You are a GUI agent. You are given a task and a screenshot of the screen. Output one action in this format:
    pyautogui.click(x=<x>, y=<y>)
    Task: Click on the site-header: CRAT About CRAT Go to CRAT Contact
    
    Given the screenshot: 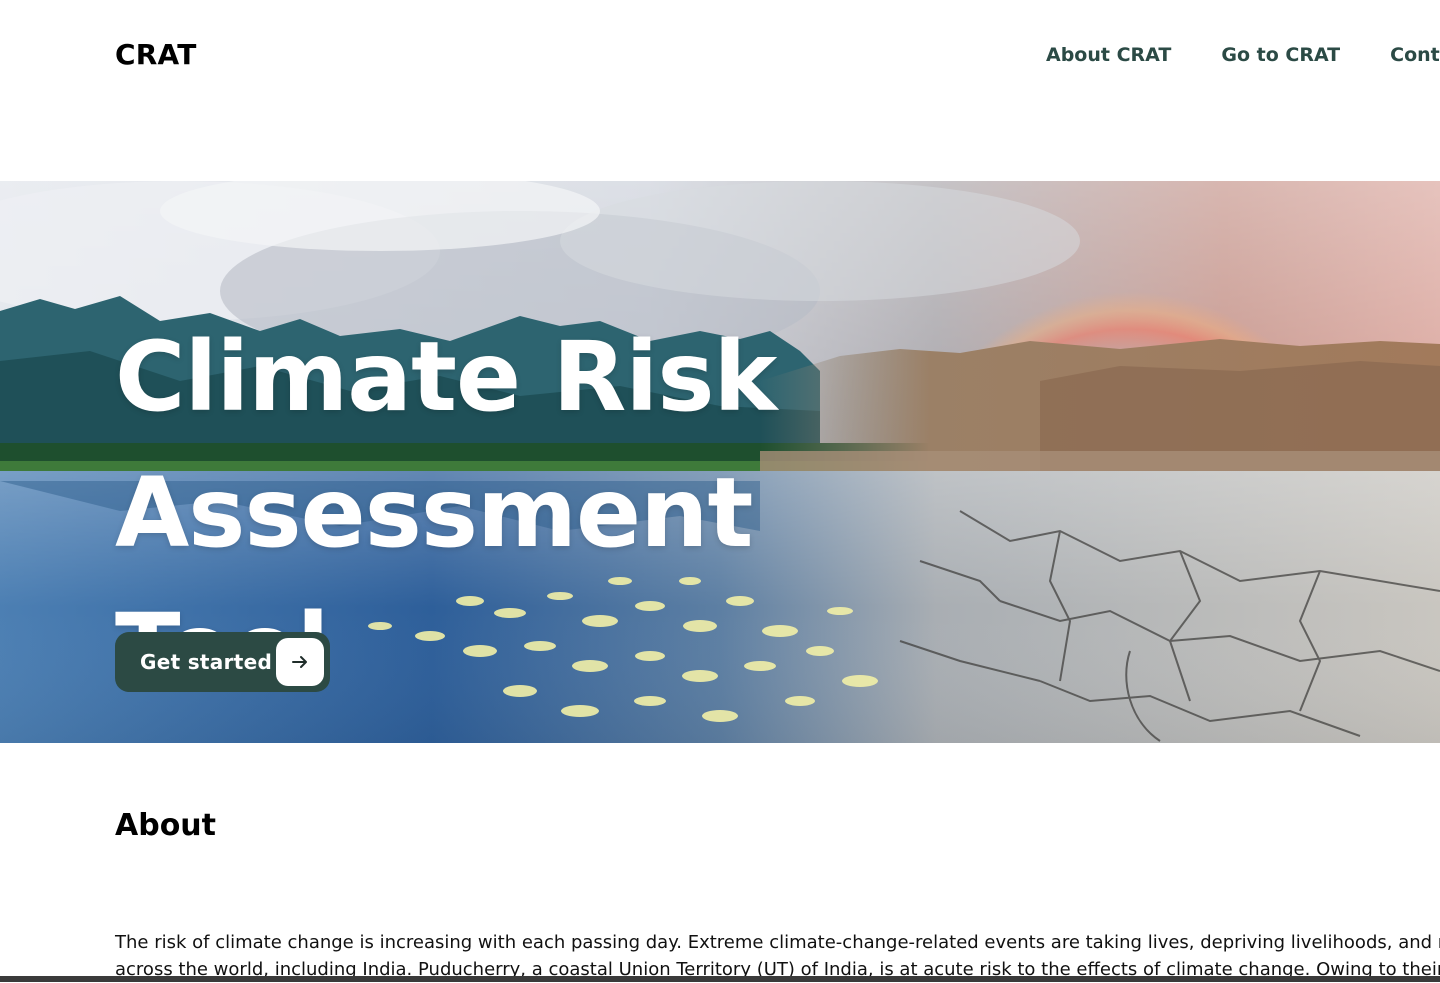 What is the action you would take?
    pyautogui.click(x=720, y=57)
    